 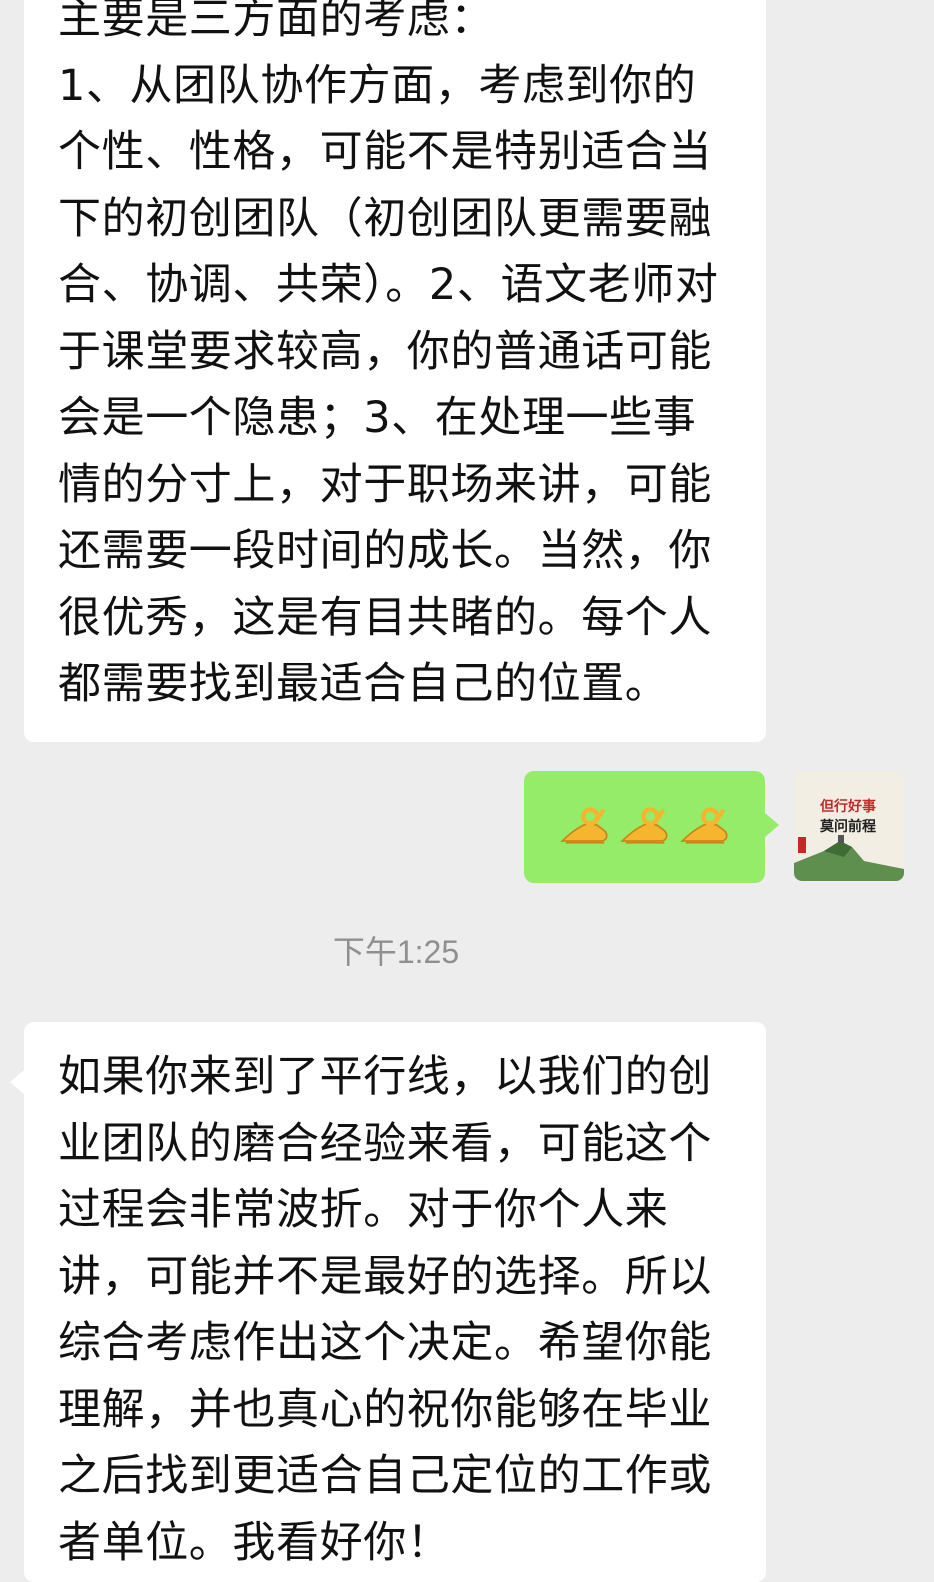 What do you see at coordinates (396, 952) in the screenshot?
I see `message-timestamp: 下午1:25` at bounding box center [396, 952].